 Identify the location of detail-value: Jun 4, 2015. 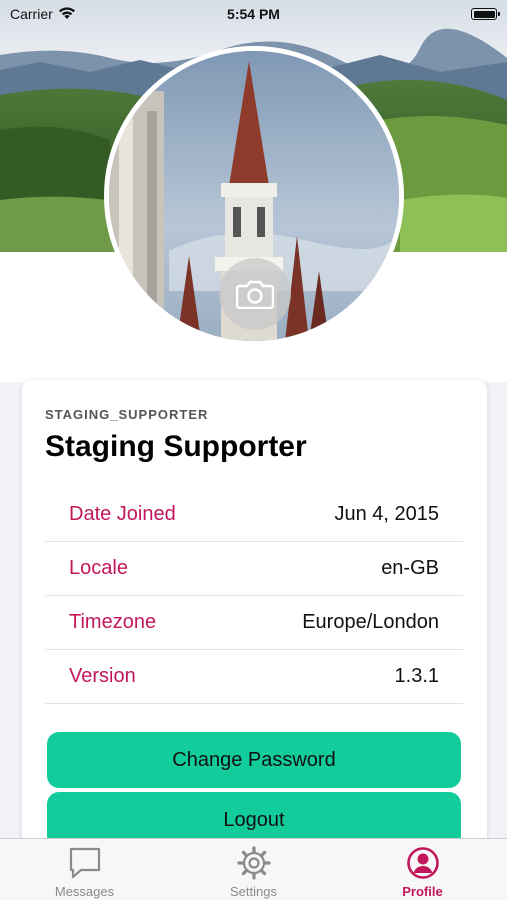
(386, 514).